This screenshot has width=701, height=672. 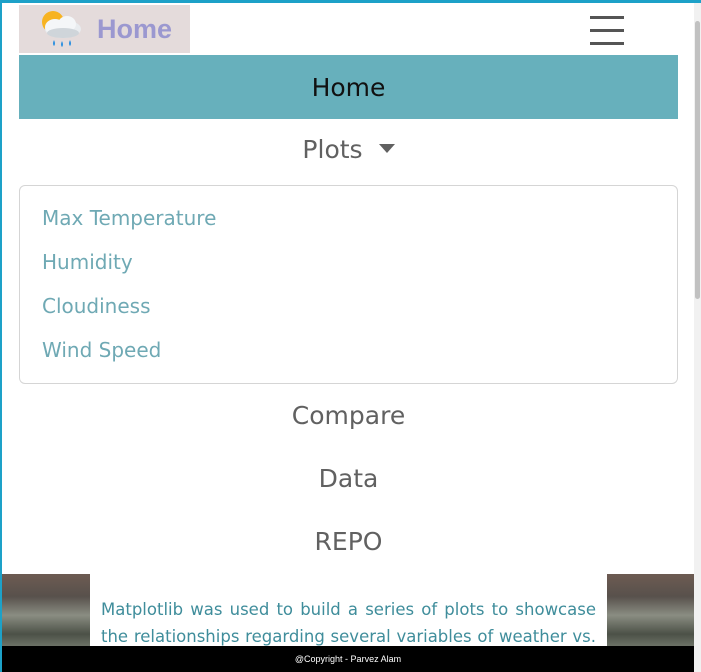 What do you see at coordinates (386, 148) in the screenshot?
I see `caret-down-icon` at bounding box center [386, 148].